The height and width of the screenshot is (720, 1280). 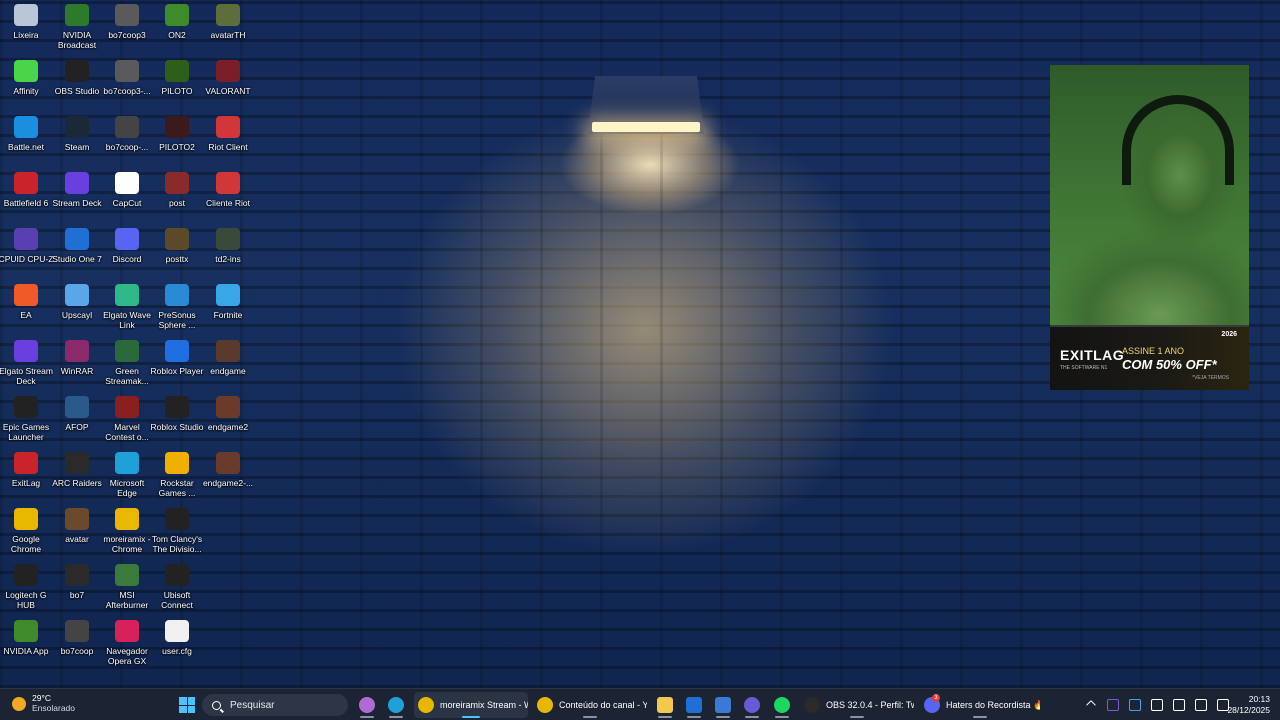 I want to click on epic-games-icon, so click(x=26, y=407).